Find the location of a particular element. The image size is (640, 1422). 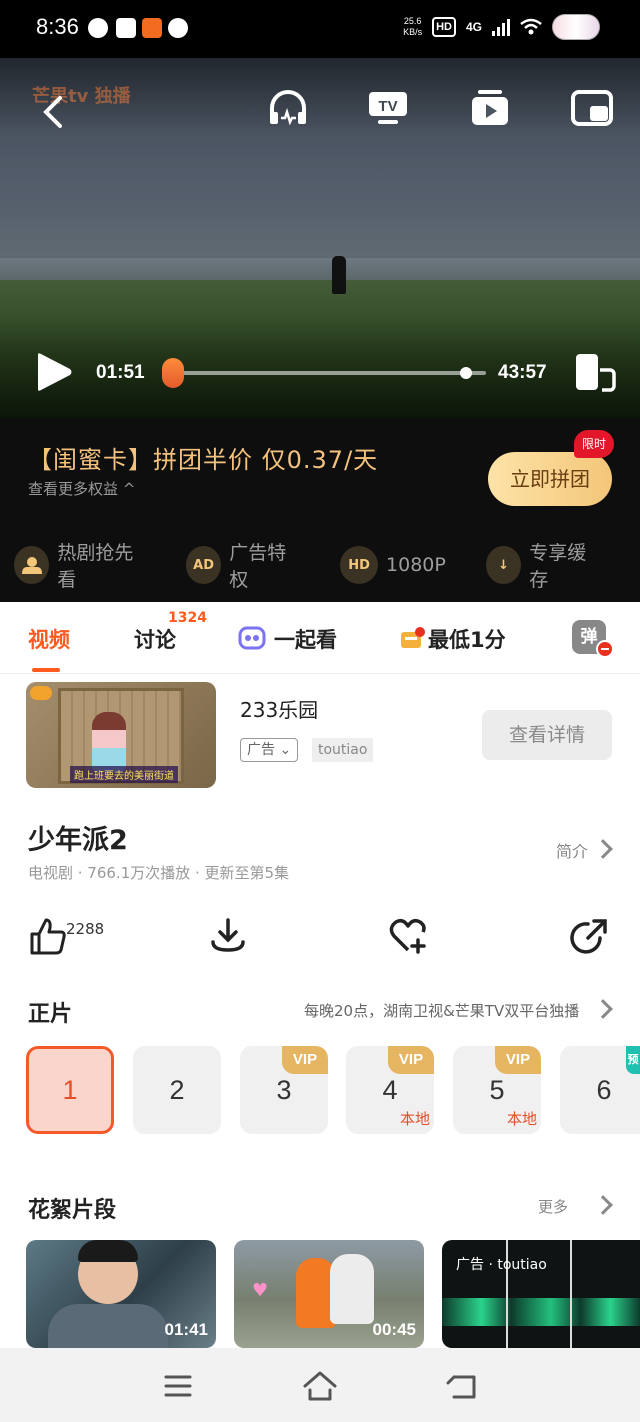

hd-icon: HD is located at coordinates (359, 565).